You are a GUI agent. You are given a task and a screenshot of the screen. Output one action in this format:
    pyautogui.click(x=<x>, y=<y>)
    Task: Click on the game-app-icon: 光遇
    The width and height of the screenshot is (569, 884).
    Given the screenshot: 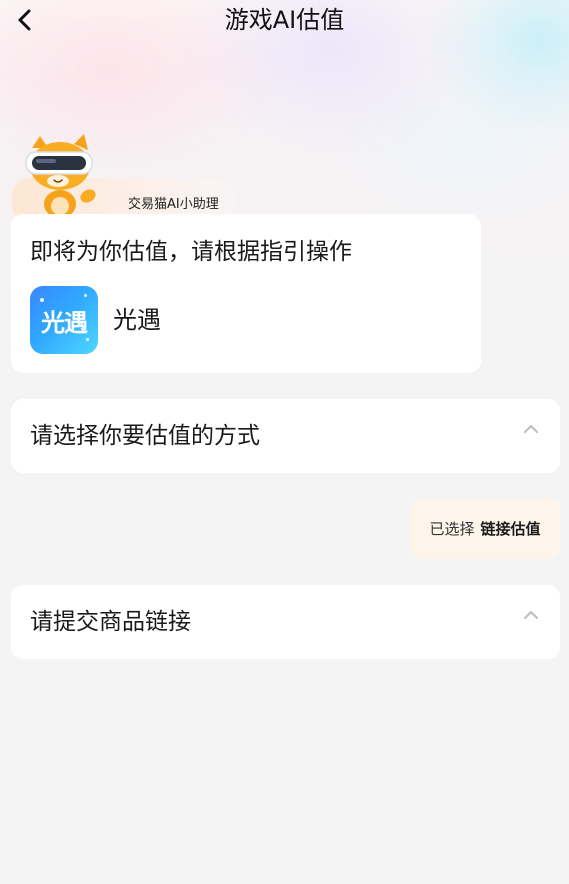 What is the action you would take?
    pyautogui.click(x=64, y=320)
    